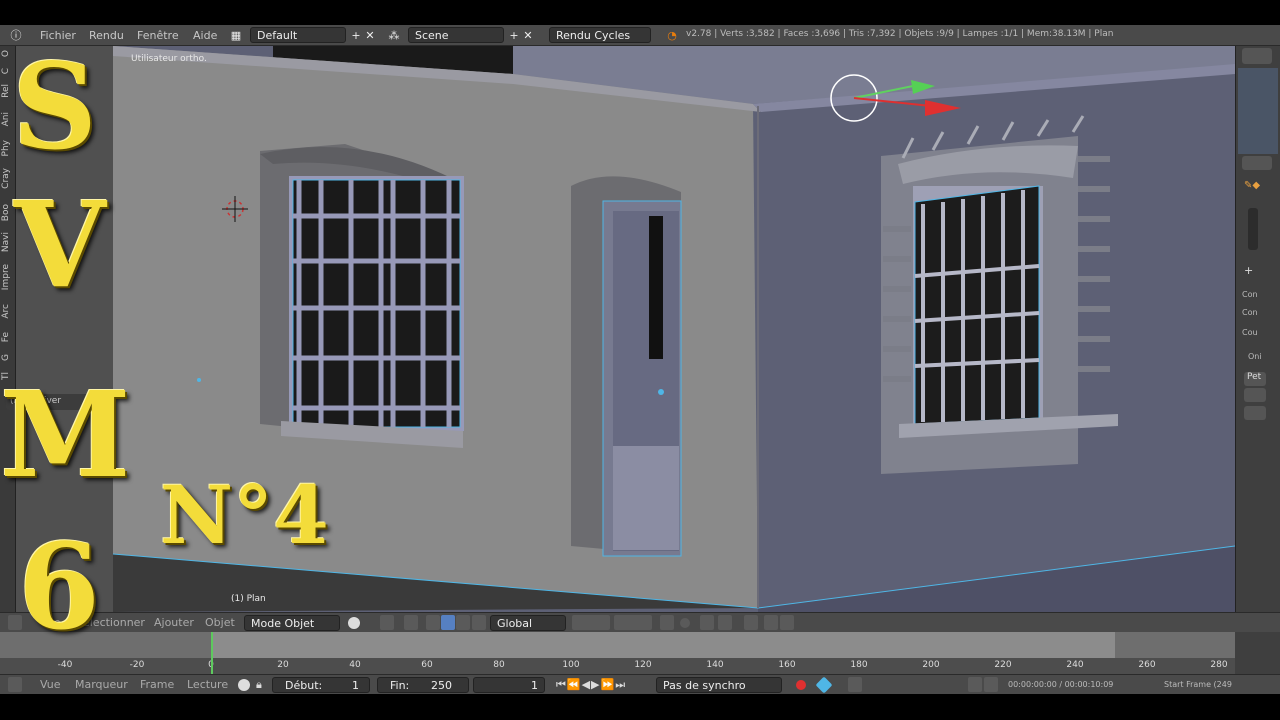 This screenshot has width=1280, height=720. Describe the element at coordinates (174, 622) in the screenshot. I see `menu-ajouter: Ajouter` at that location.